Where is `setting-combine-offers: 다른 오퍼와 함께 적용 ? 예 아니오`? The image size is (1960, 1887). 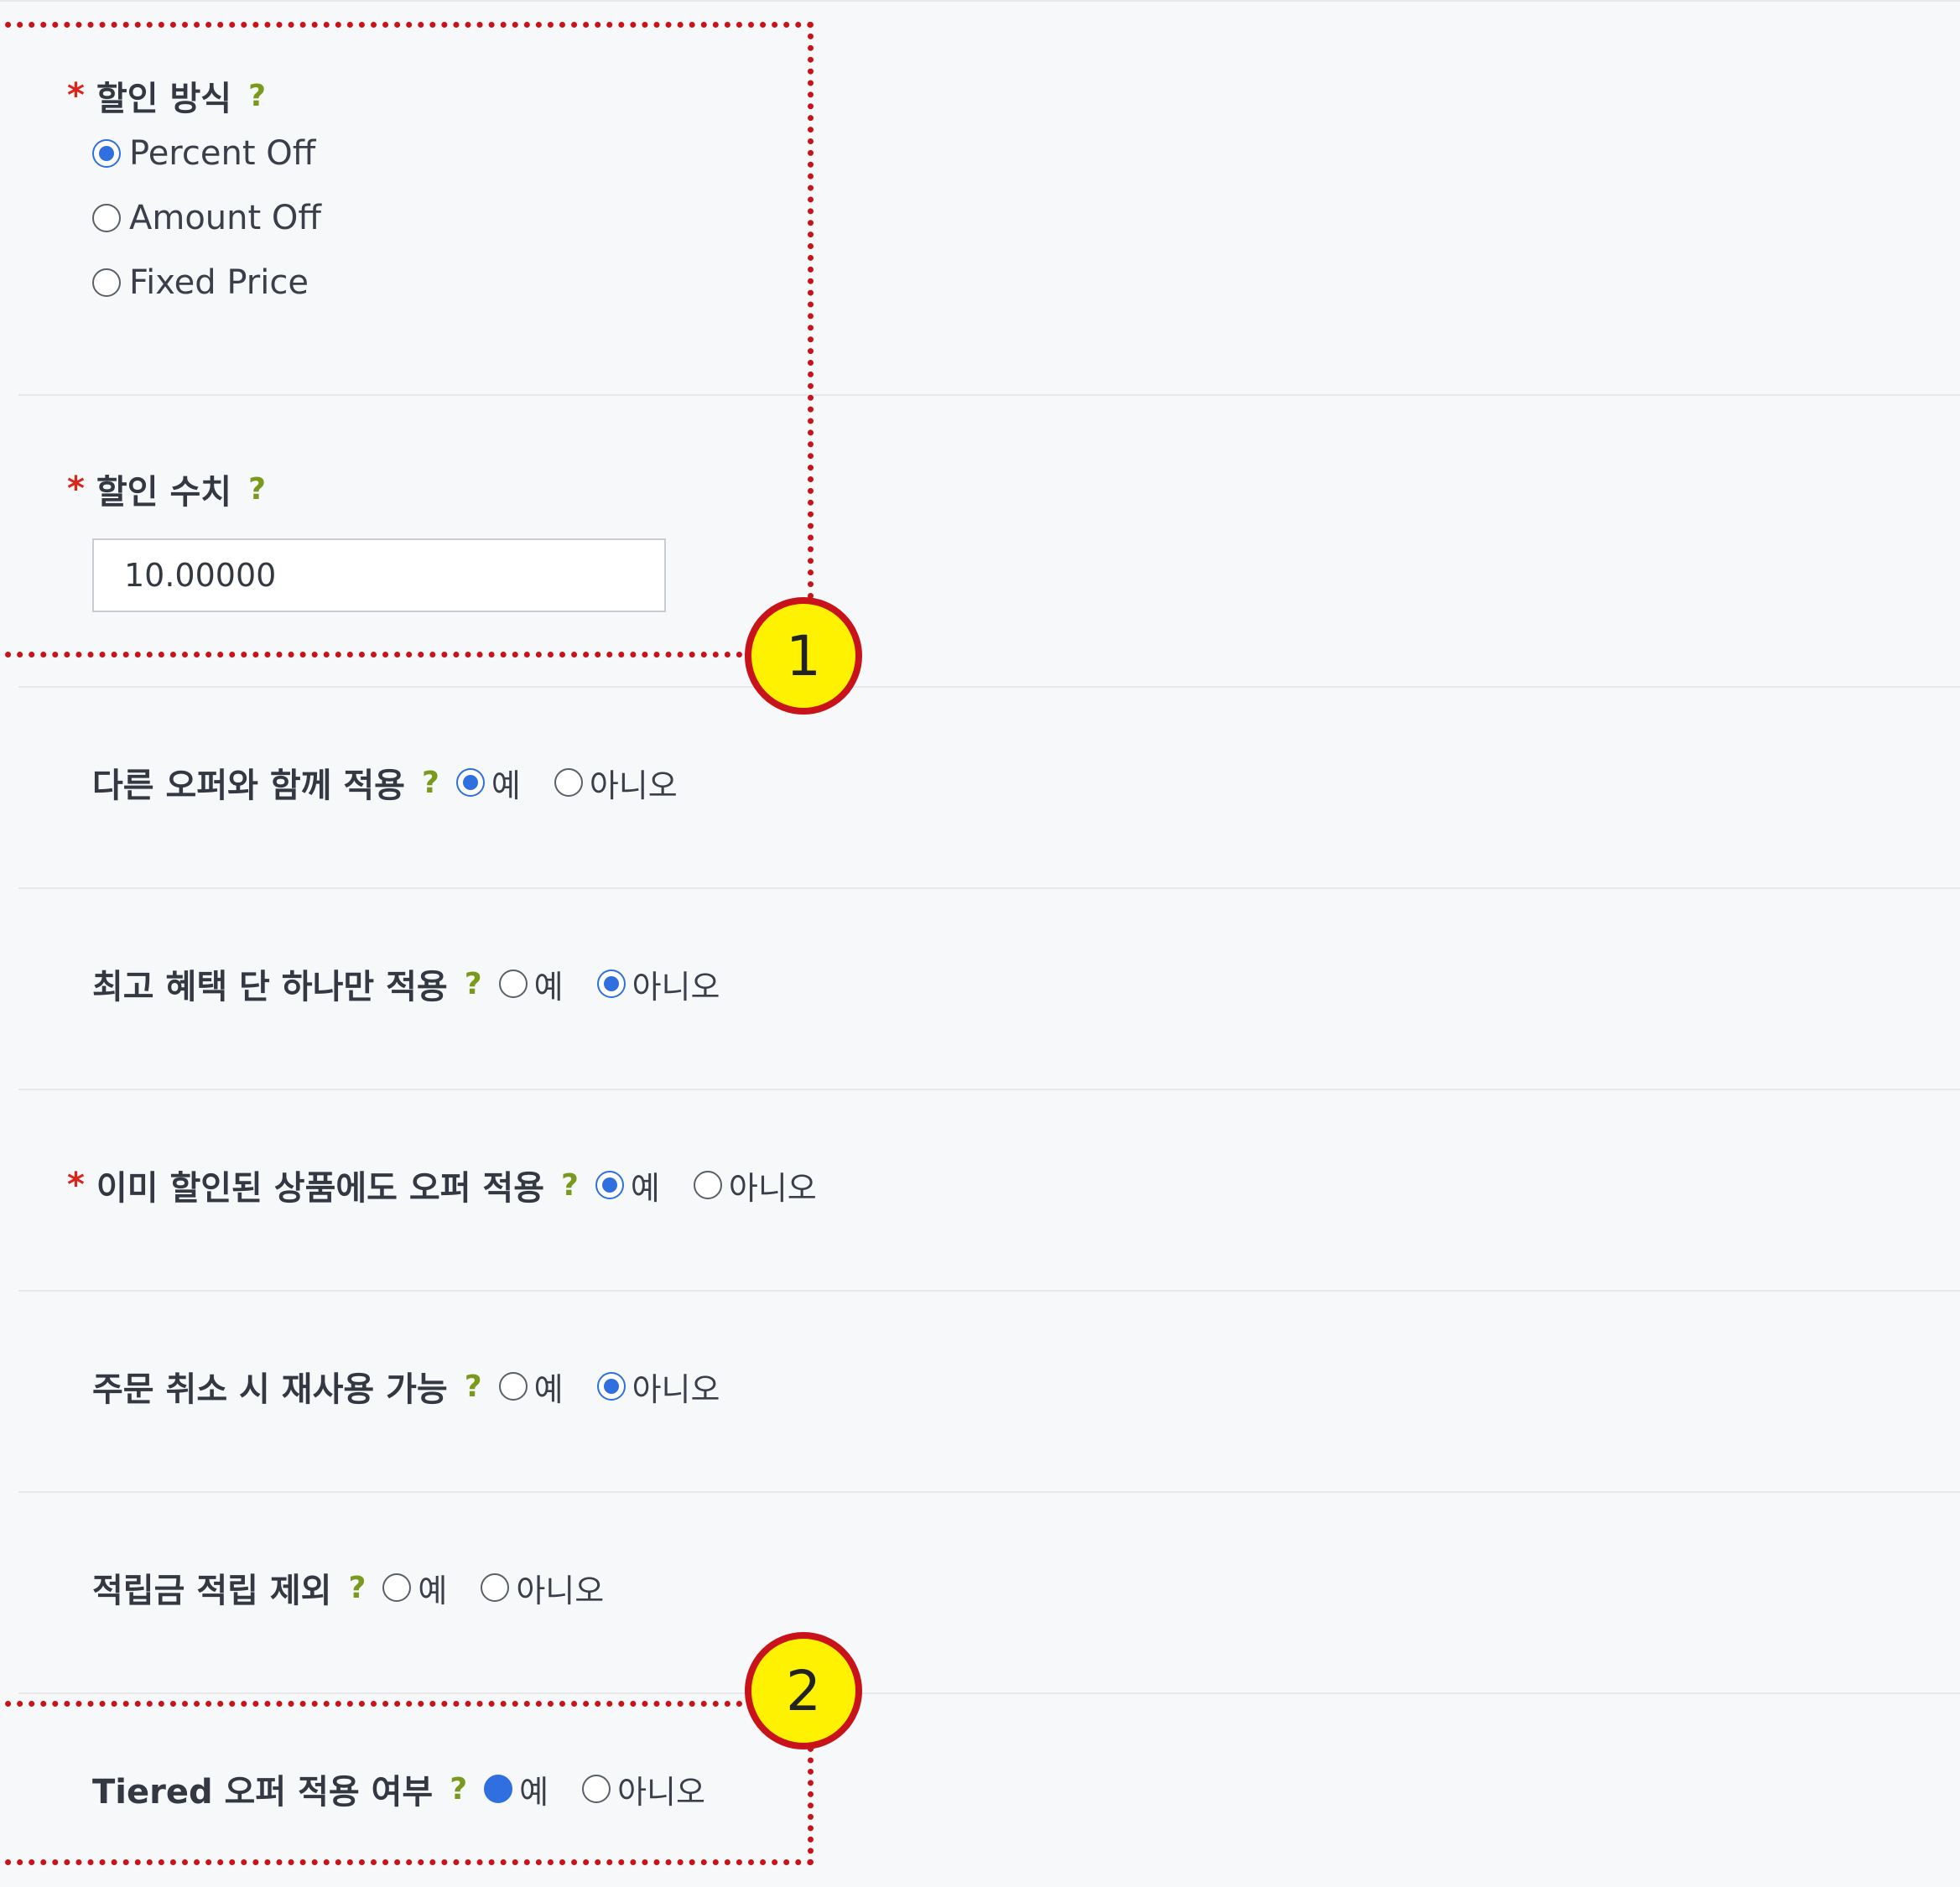 setting-combine-offers: 다른 오퍼와 함께 적용 ? 예 아니오 is located at coordinates (401, 783).